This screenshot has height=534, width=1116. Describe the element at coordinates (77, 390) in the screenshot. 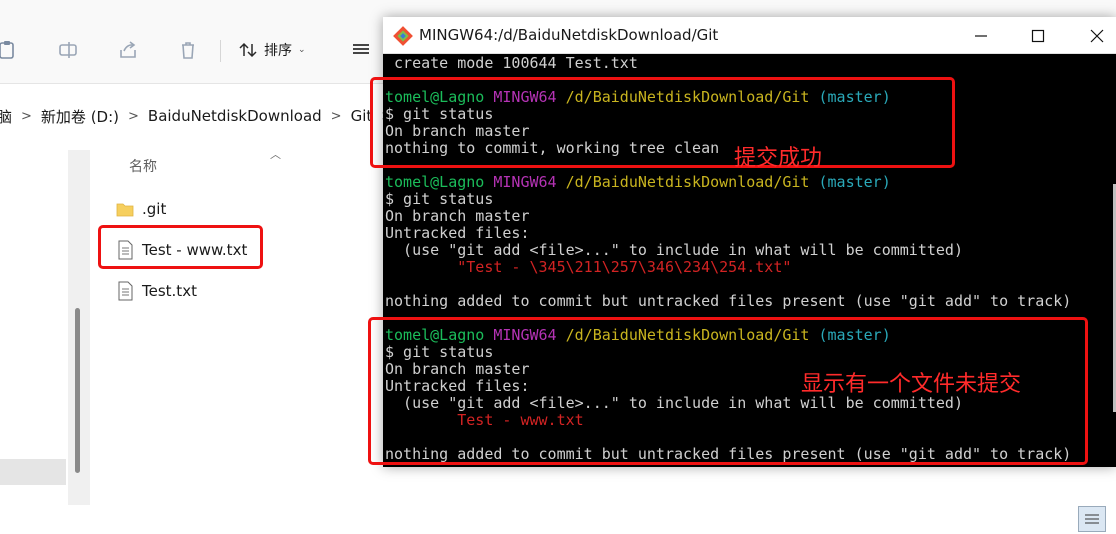

I see `nav-scrollbar-thumb` at that location.